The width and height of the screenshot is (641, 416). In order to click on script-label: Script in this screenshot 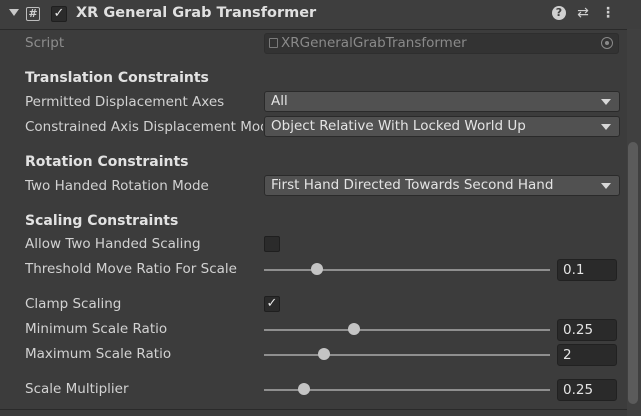, I will do `click(45, 43)`.